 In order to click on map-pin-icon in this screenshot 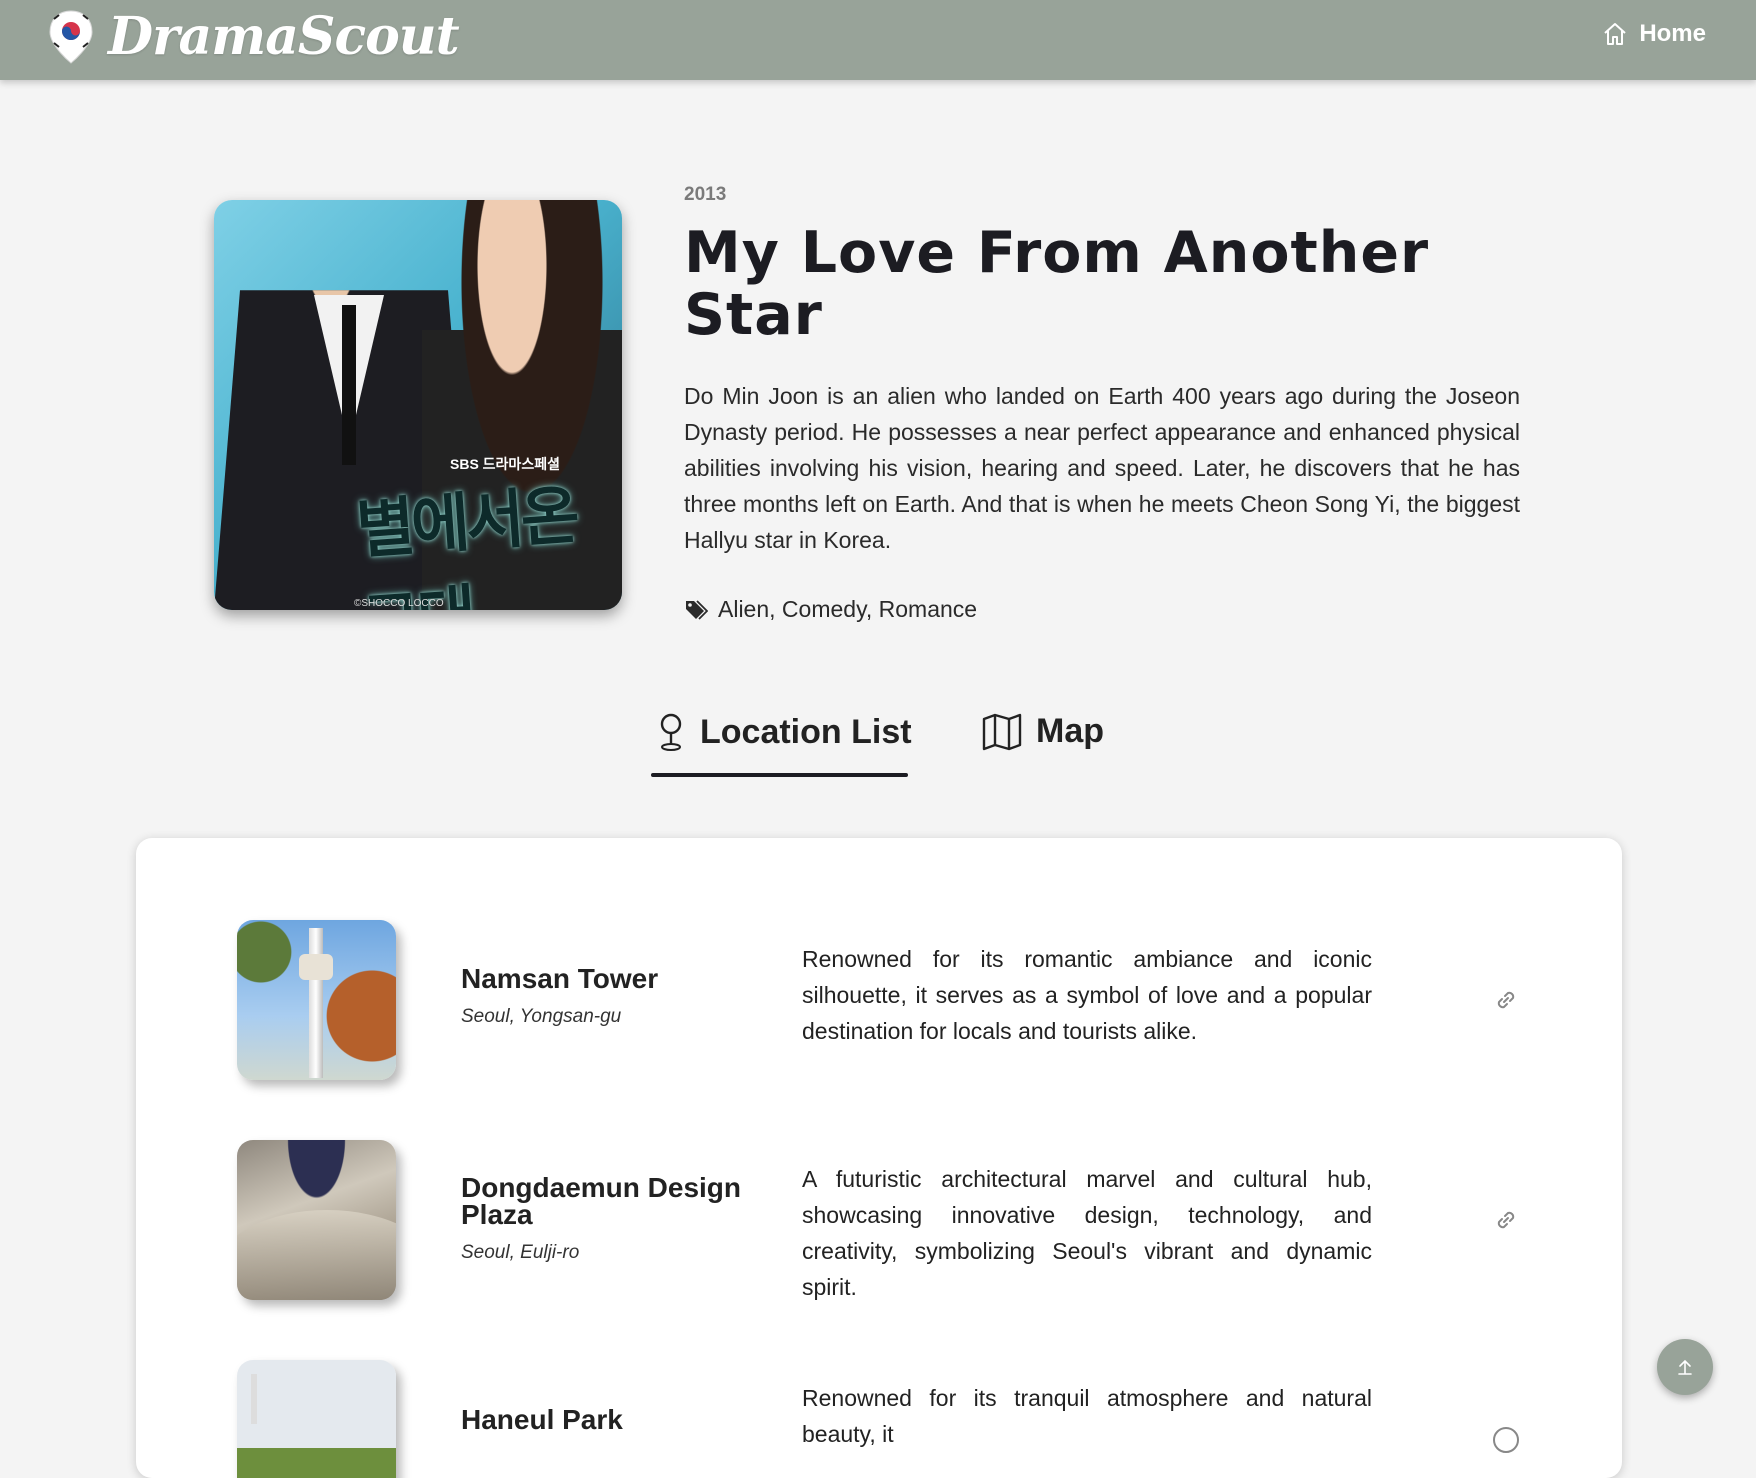, I will do `click(671, 732)`.